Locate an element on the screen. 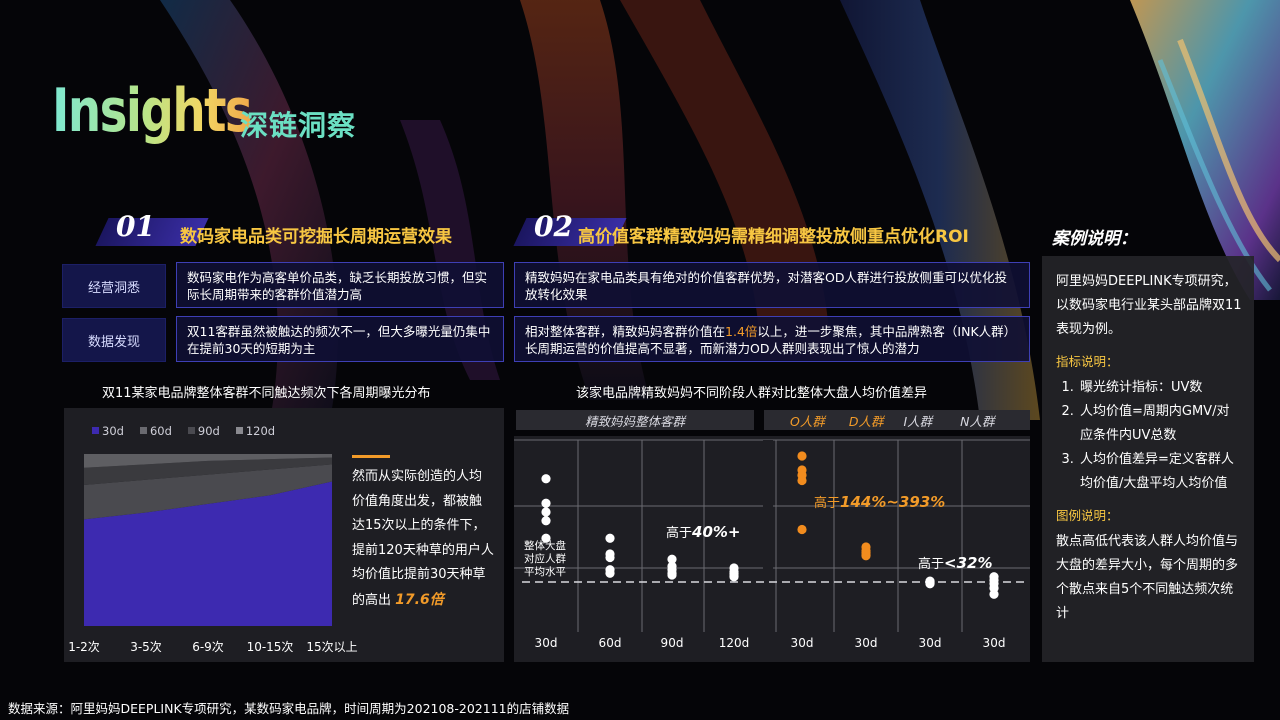 The height and width of the screenshot is (720, 1280). segment-label-n: N人群 is located at coordinates (977, 421).